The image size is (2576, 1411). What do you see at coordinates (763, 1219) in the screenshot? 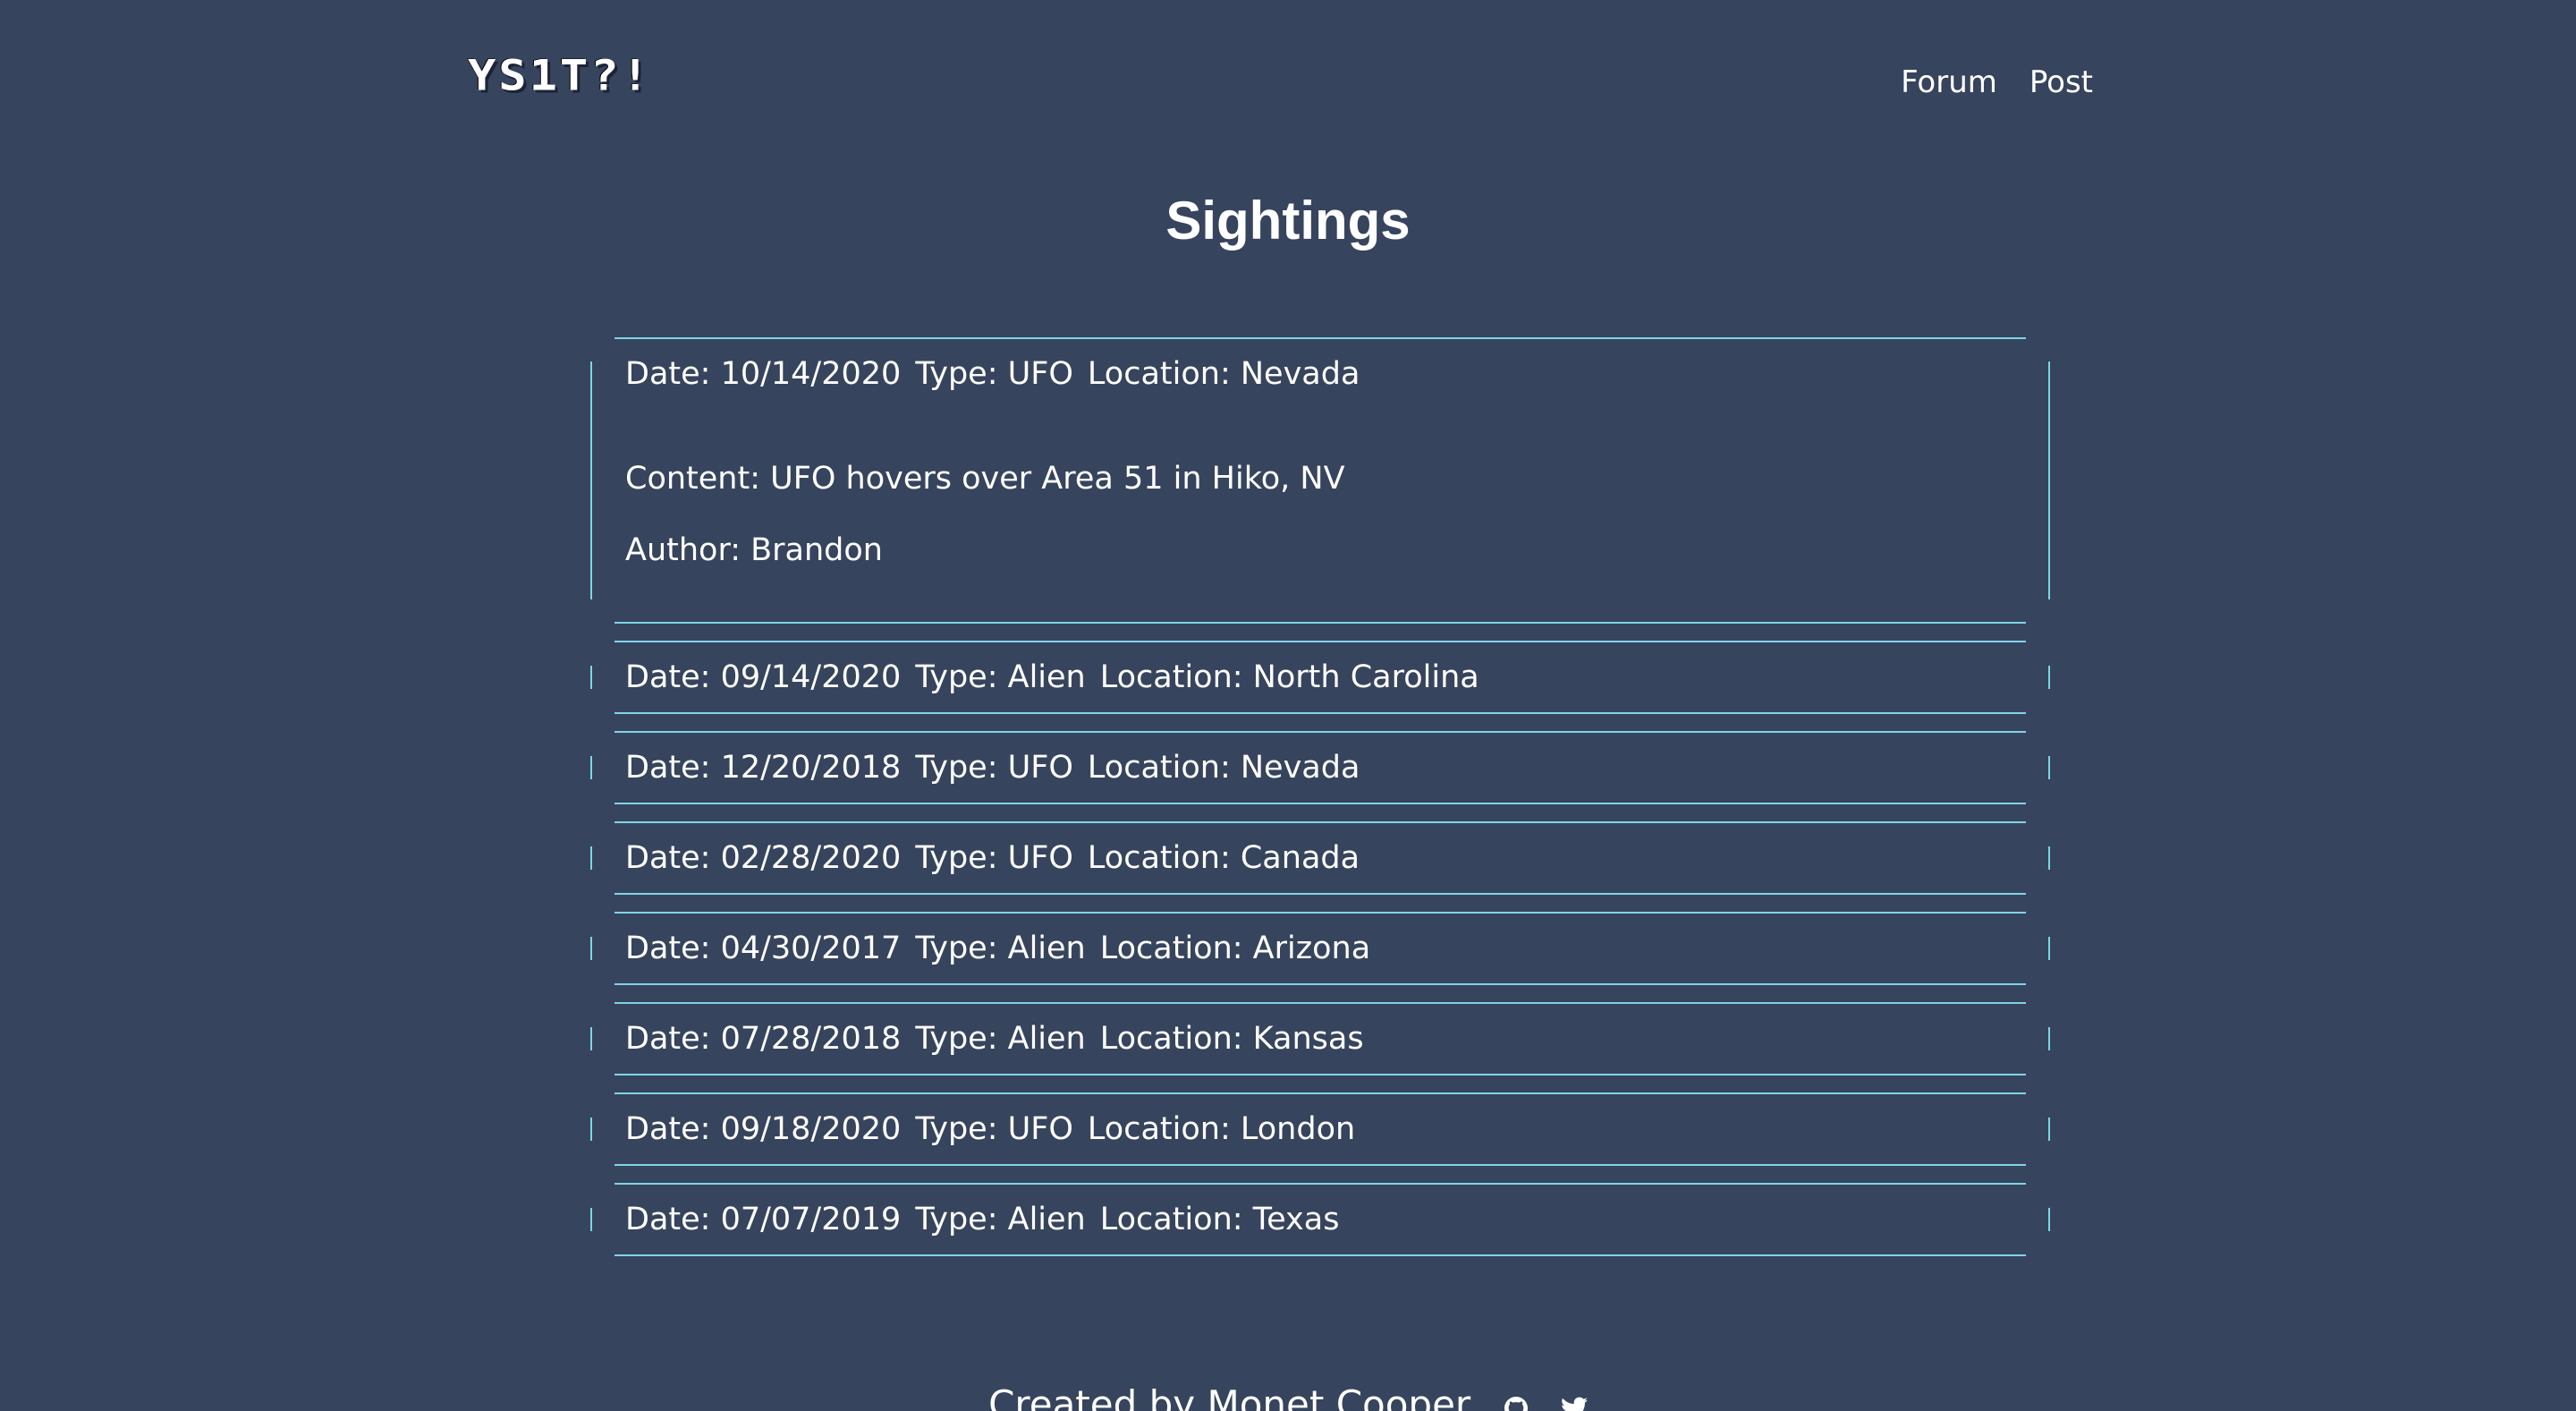
I see `sighting-date: Date: 07/07/2019` at bounding box center [763, 1219].